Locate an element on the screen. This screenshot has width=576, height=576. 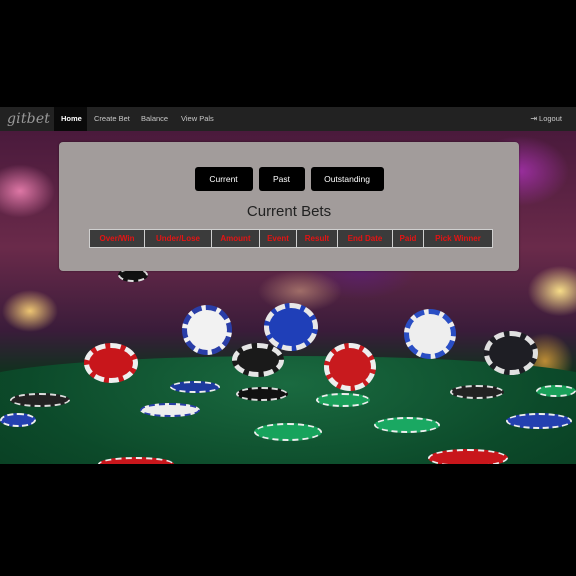
bet-filter-tabs: Current Past Outstanding is located at coordinates (289, 179).